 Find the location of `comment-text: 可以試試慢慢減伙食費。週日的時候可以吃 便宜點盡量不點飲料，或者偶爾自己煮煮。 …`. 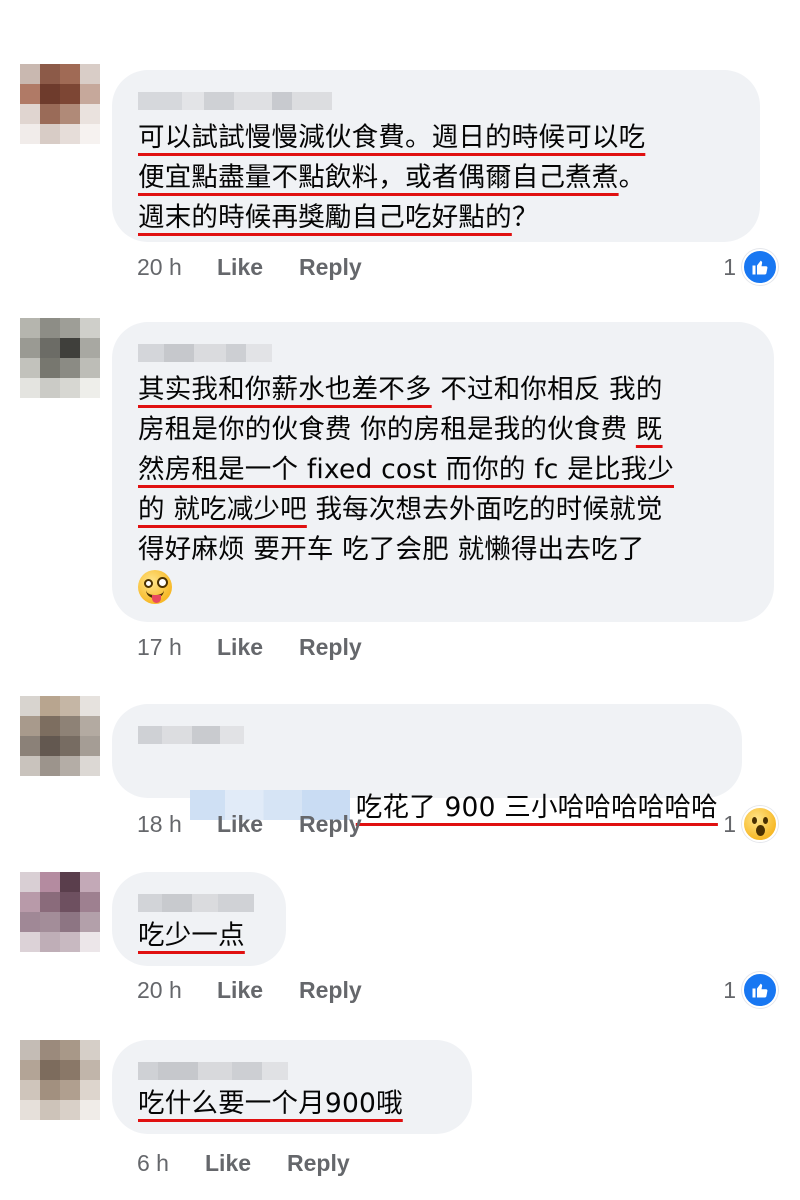

comment-text: 可以試試慢慢減伙食費。週日的時候可以吃 便宜點盡量不點飲料，或者偶爾自己煮煮。 … is located at coordinates (437, 178).